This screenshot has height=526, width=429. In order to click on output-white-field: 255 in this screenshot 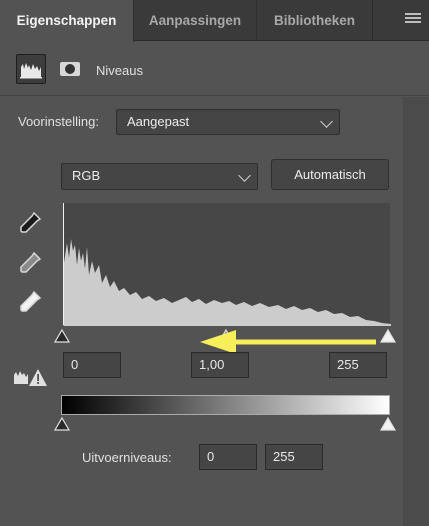, I will do `click(294, 457)`.